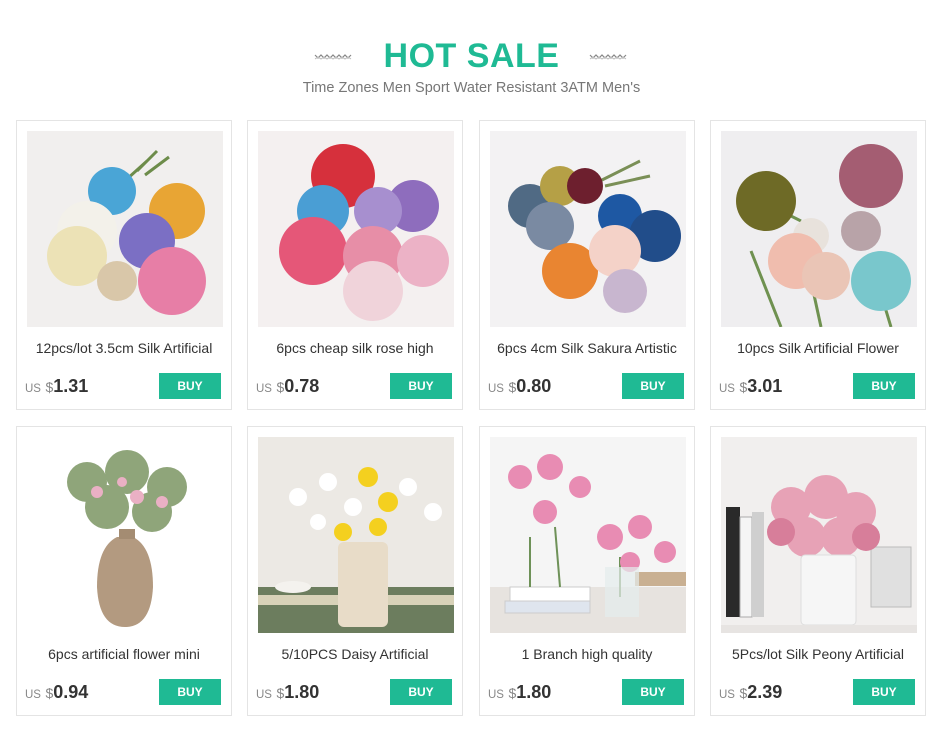  What do you see at coordinates (608, 57) in the screenshot?
I see `wave-decoration-right` at bounding box center [608, 57].